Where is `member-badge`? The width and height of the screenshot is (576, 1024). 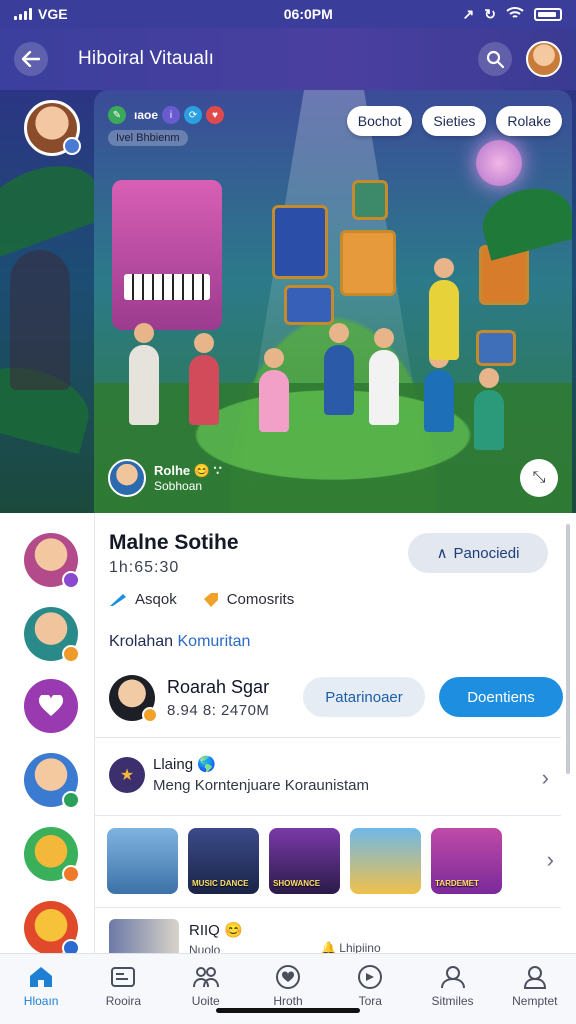
member-badge is located at coordinates (150, 715).